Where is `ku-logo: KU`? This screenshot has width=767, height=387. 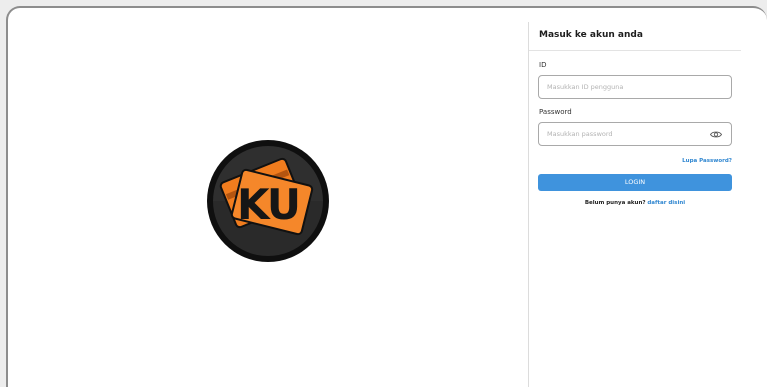
ku-logo: KU is located at coordinates (268, 201).